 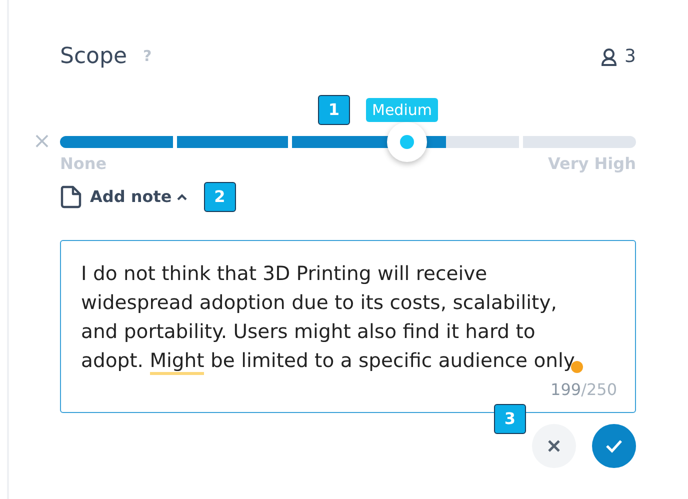 What do you see at coordinates (42, 142) in the screenshot?
I see `clear-button: ×` at bounding box center [42, 142].